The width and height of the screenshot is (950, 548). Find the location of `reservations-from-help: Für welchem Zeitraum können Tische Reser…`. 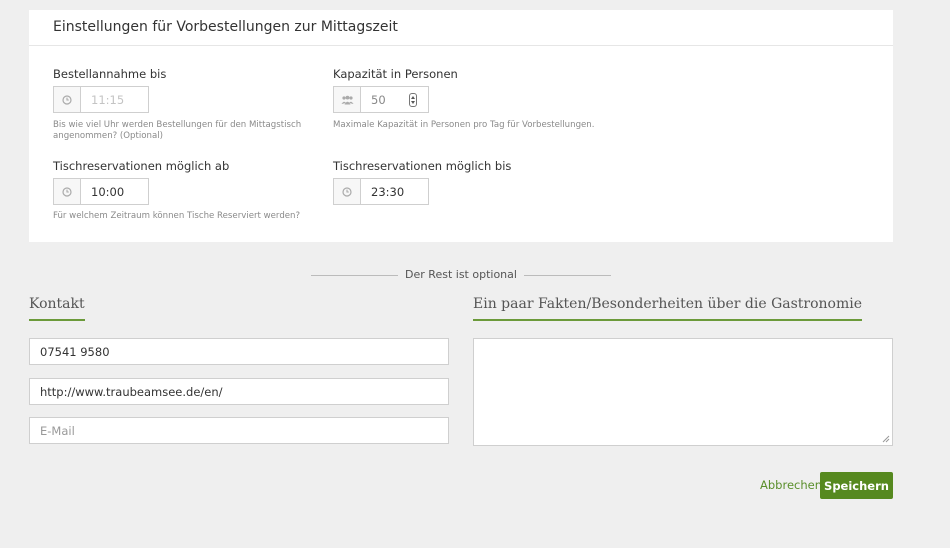

reservations-from-help: Für welchem Zeitraum können Tische Reser… is located at coordinates (177, 216).